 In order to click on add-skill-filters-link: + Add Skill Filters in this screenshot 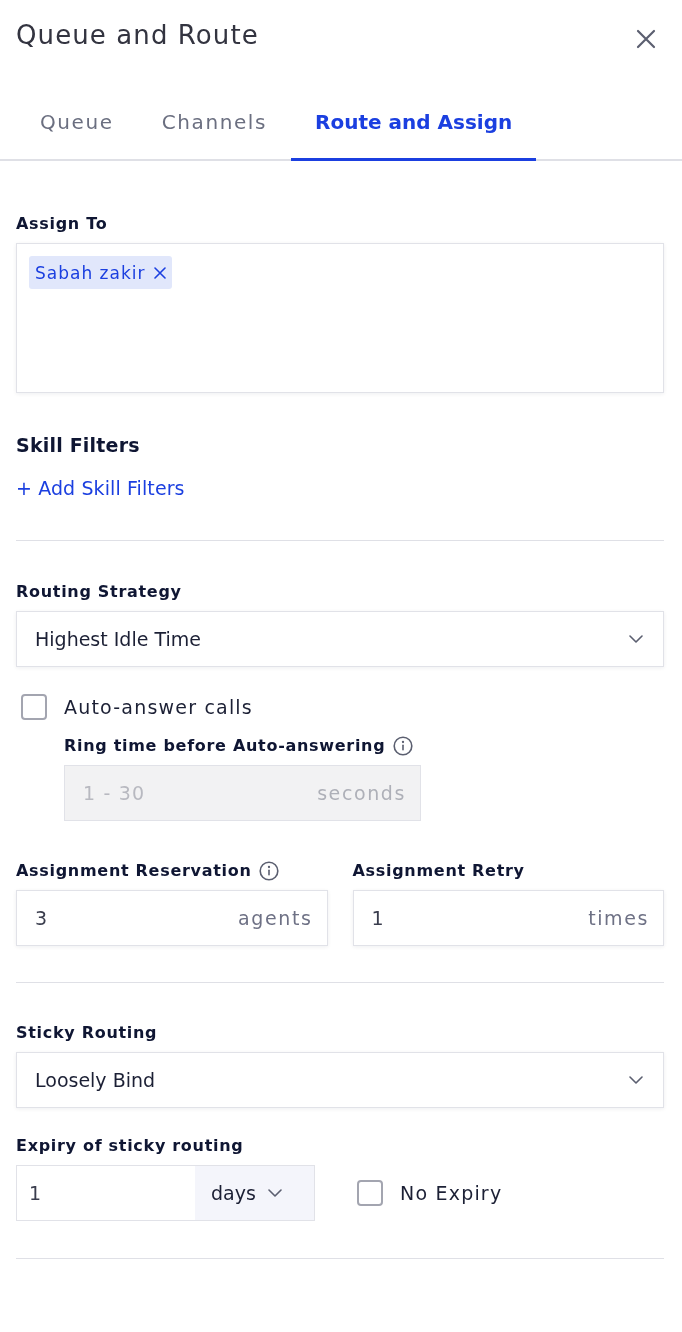, I will do `click(100, 488)`.